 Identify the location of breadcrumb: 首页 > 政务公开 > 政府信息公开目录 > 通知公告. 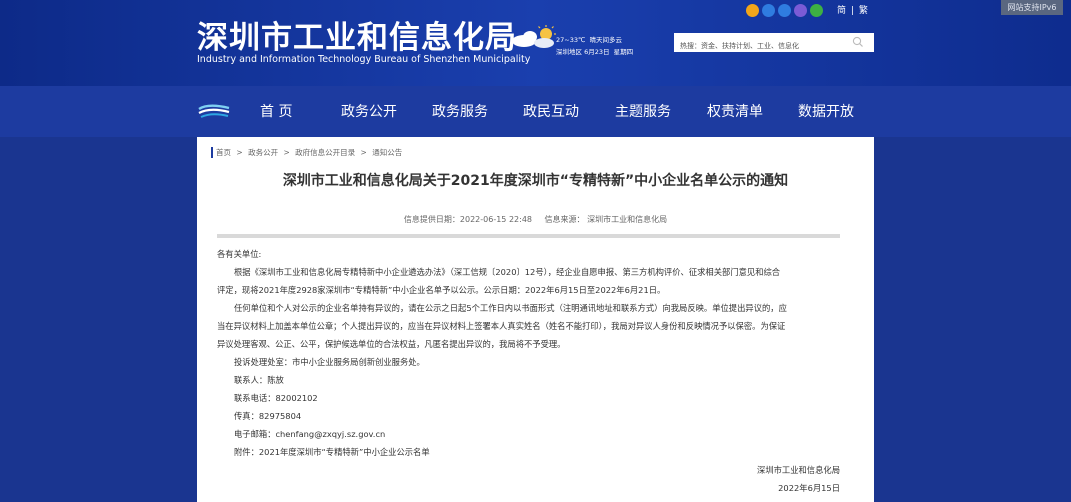
(308, 152).